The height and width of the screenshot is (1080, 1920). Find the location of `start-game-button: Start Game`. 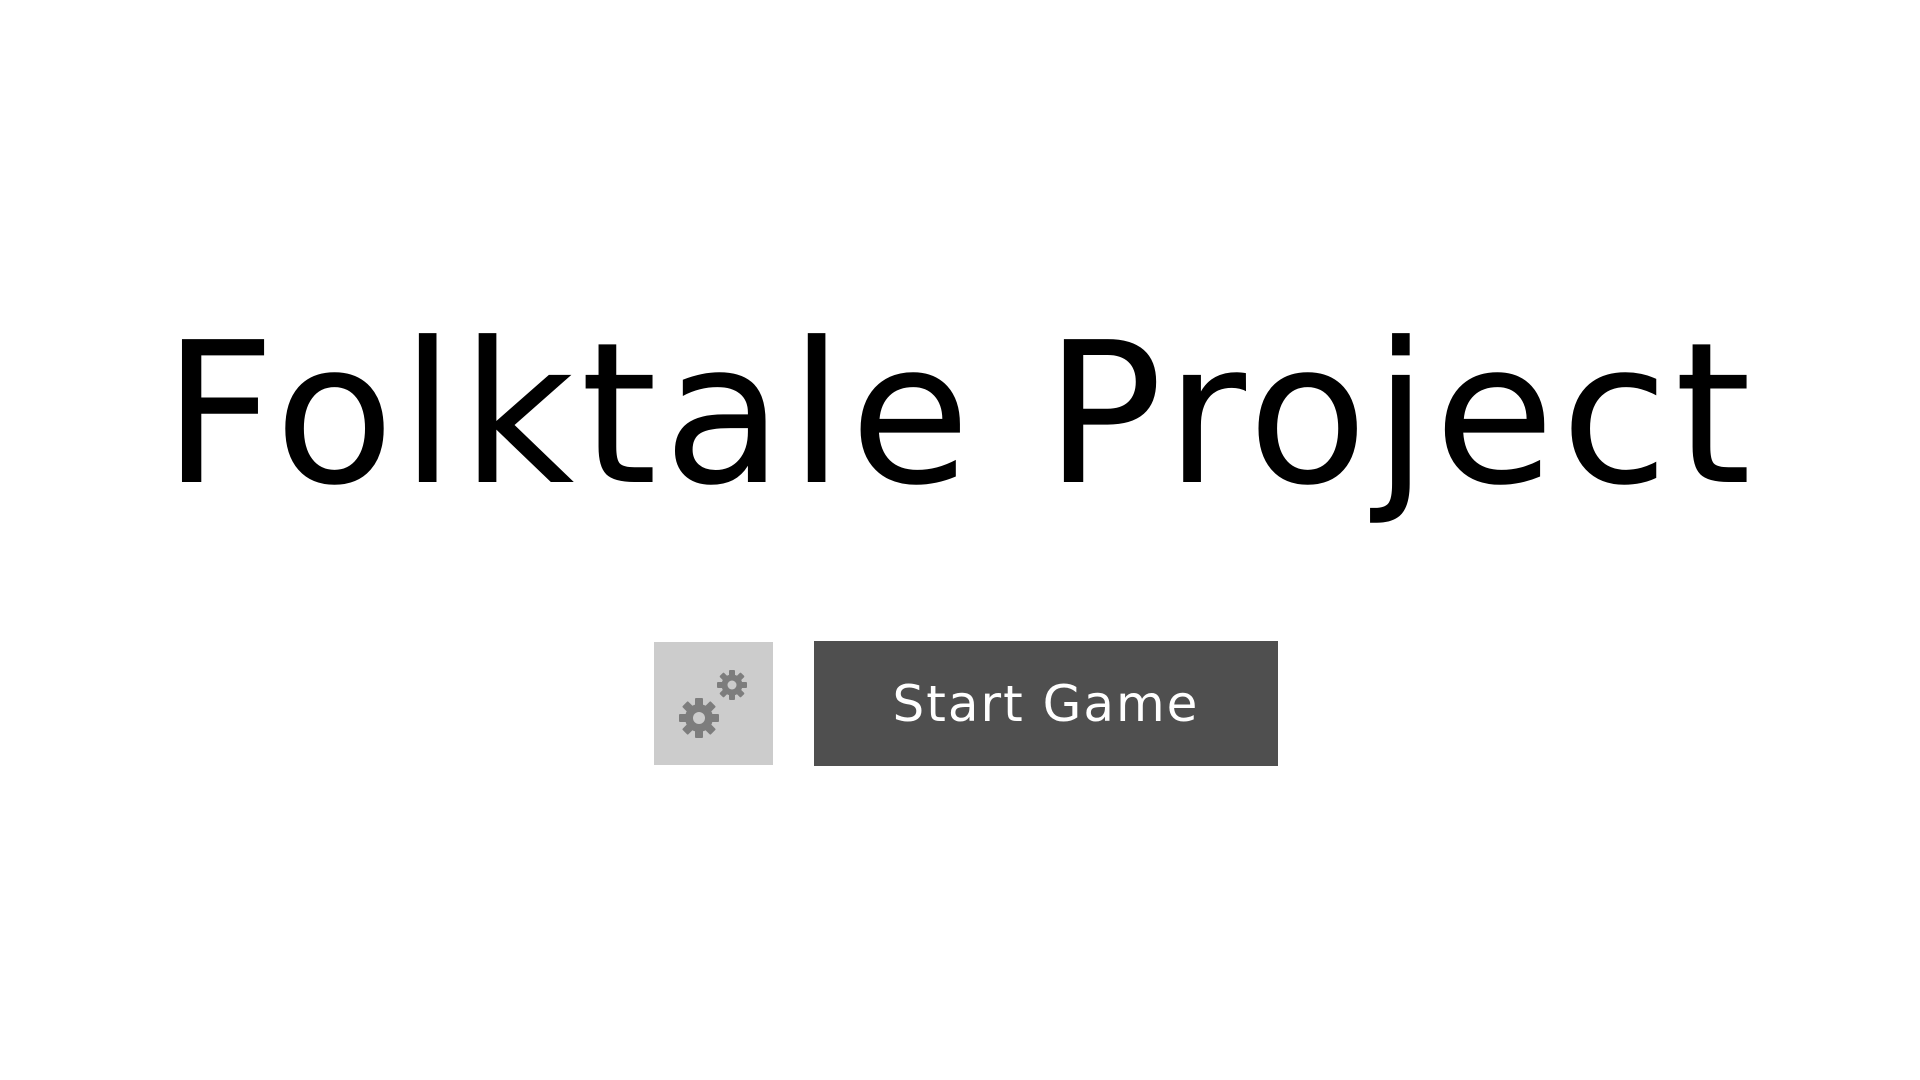

start-game-button: Start Game is located at coordinates (1046, 703).